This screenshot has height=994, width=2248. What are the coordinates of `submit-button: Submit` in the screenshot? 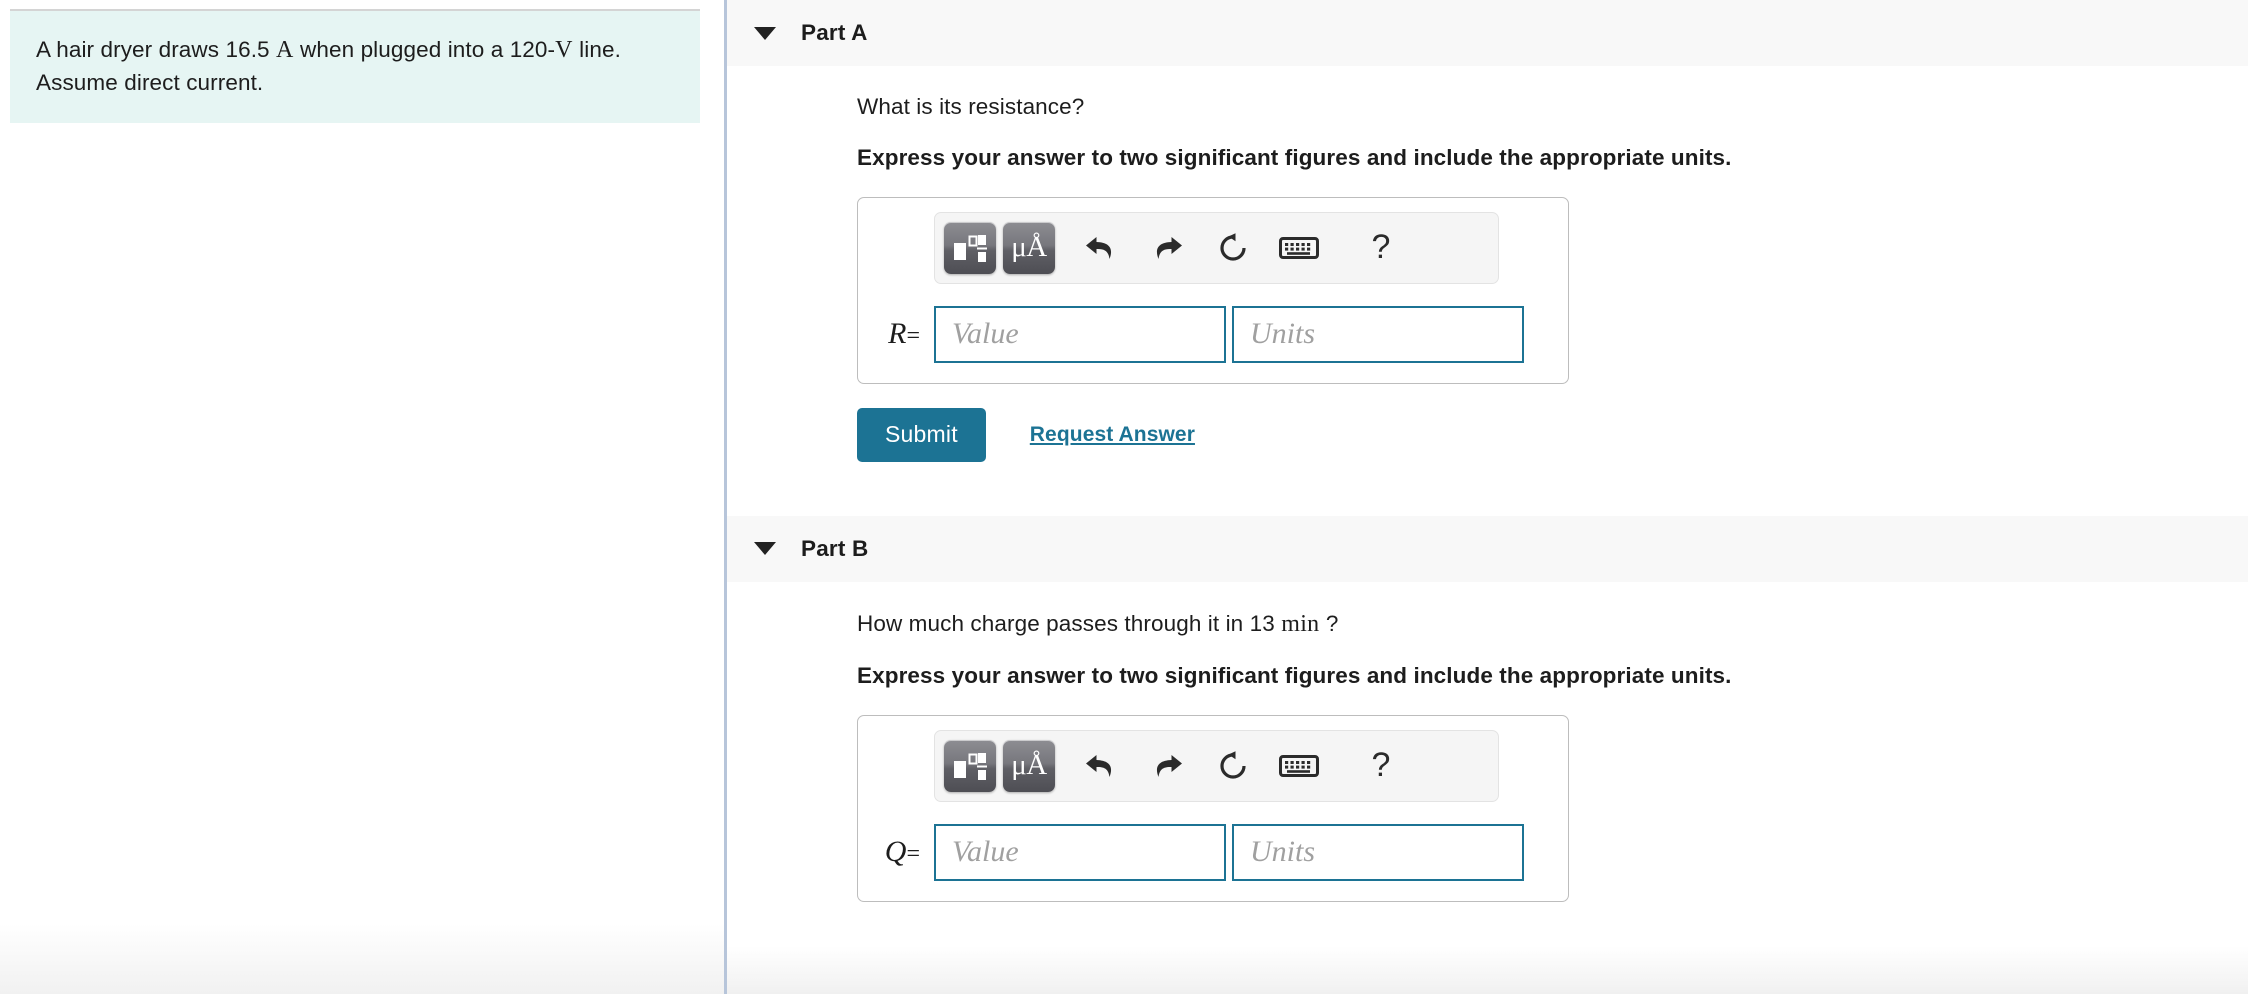 It's located at (921, 434).